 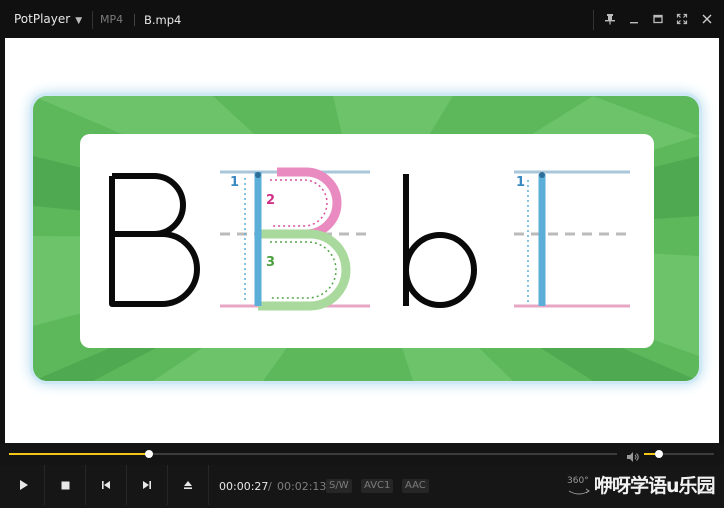 I want to click on stop-button, so click(x=65, y=485).